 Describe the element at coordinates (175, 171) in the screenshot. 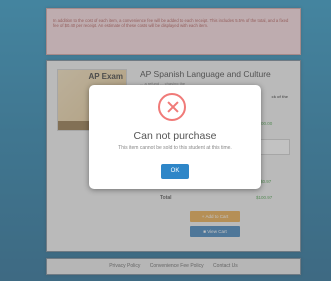

I see `ok-button: OK` at that location.